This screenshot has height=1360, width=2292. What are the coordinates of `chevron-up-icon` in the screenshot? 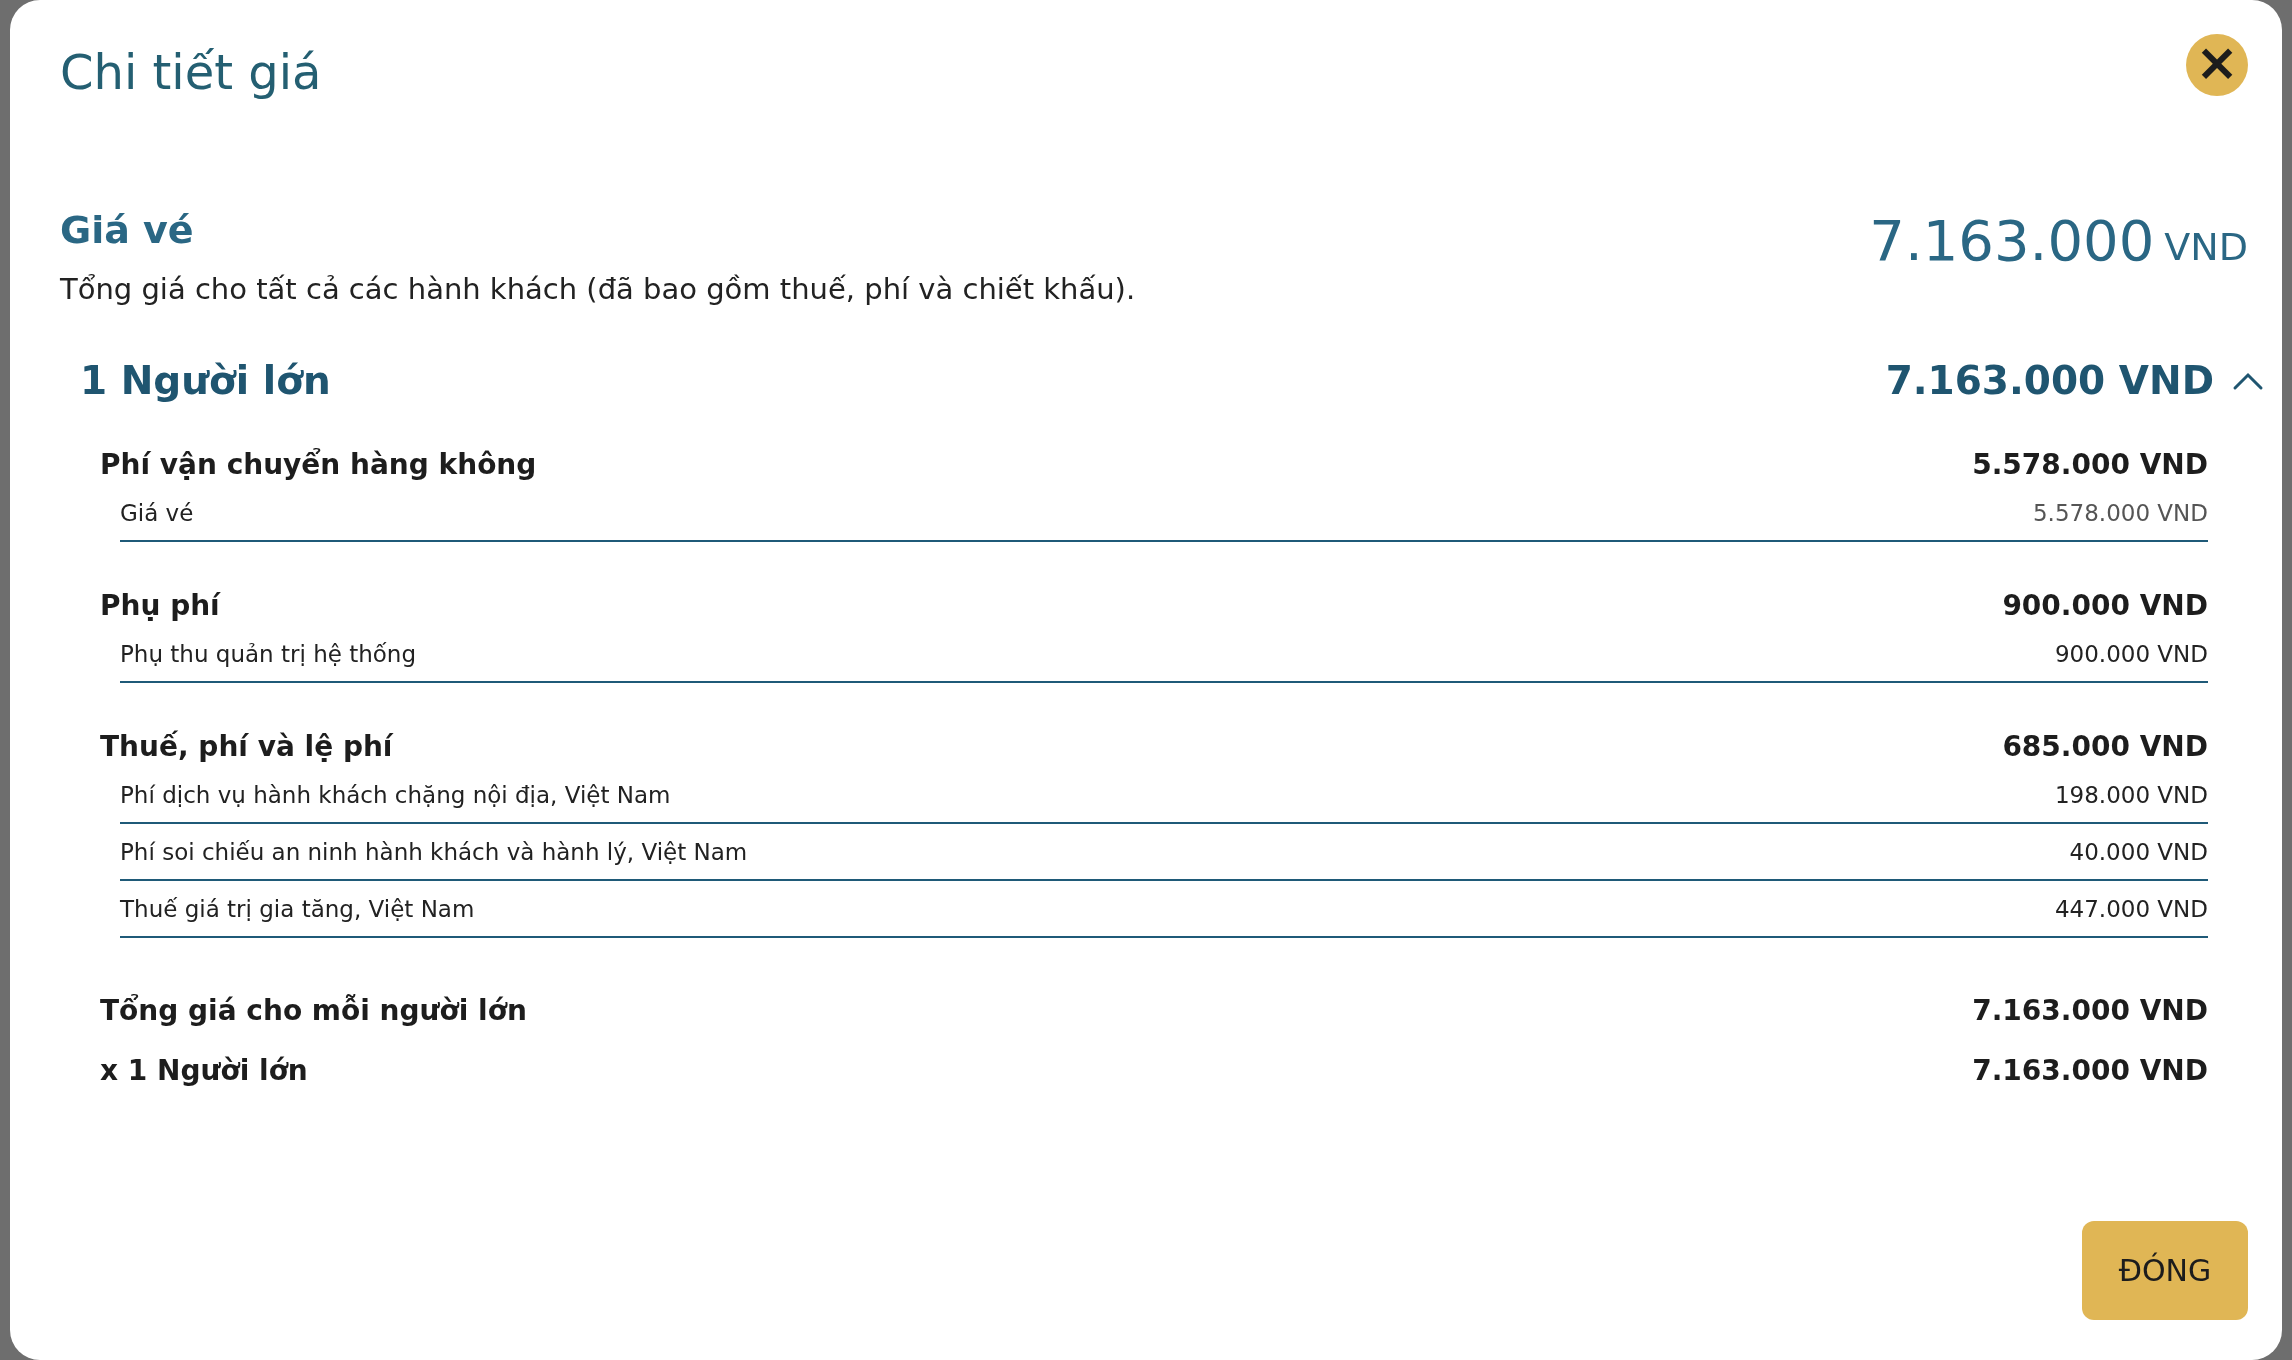 It's located at (2248, 380).